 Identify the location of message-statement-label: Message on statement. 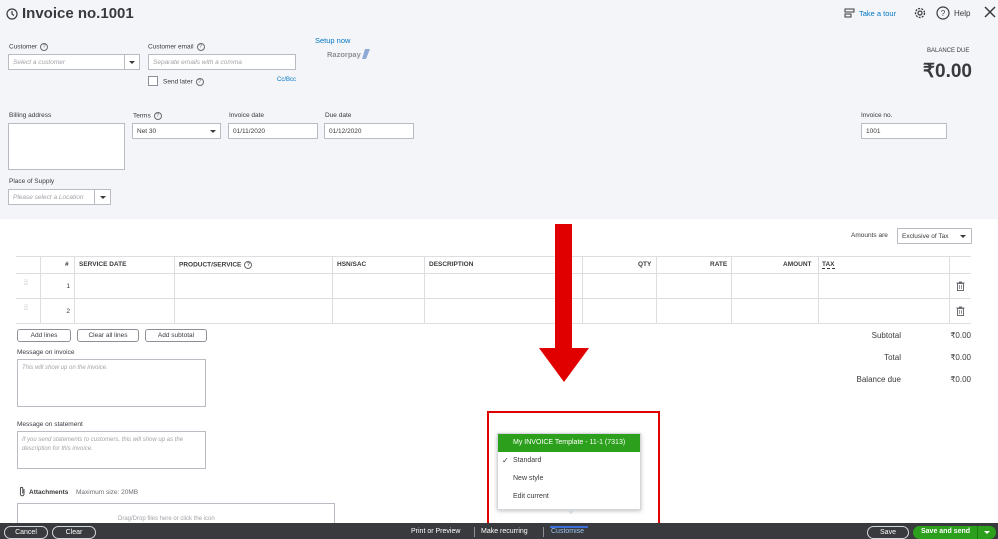
(50, 424).